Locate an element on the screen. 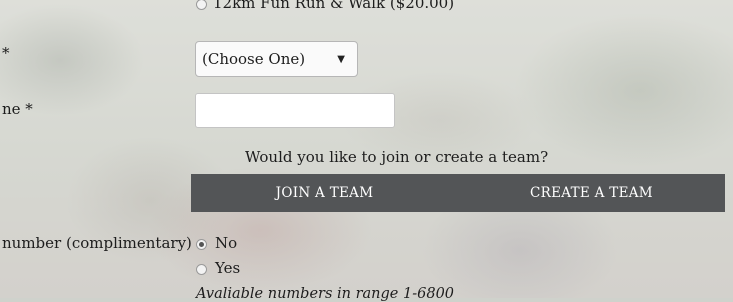  bib-option-yes: Yes is located at coordinates (218, 268).